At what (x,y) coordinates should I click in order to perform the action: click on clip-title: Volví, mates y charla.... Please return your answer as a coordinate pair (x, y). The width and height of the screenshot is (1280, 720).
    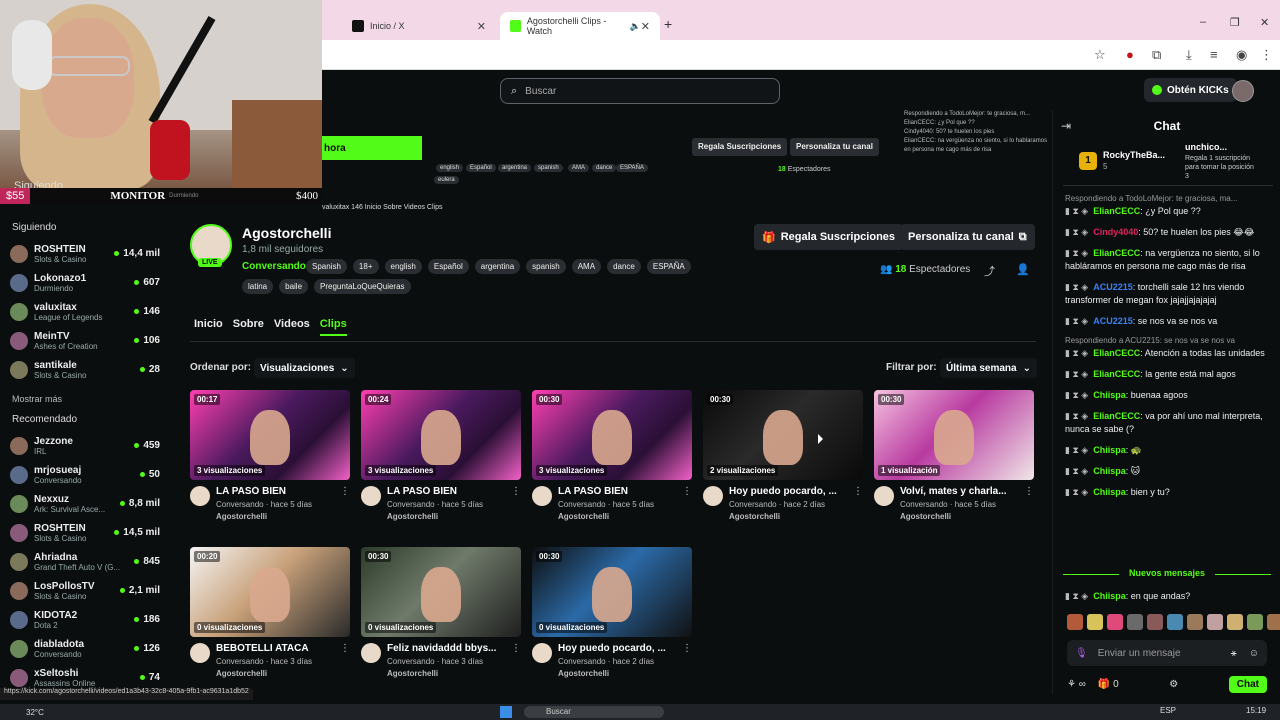
    Looking at the image, I should click on (956, 491).